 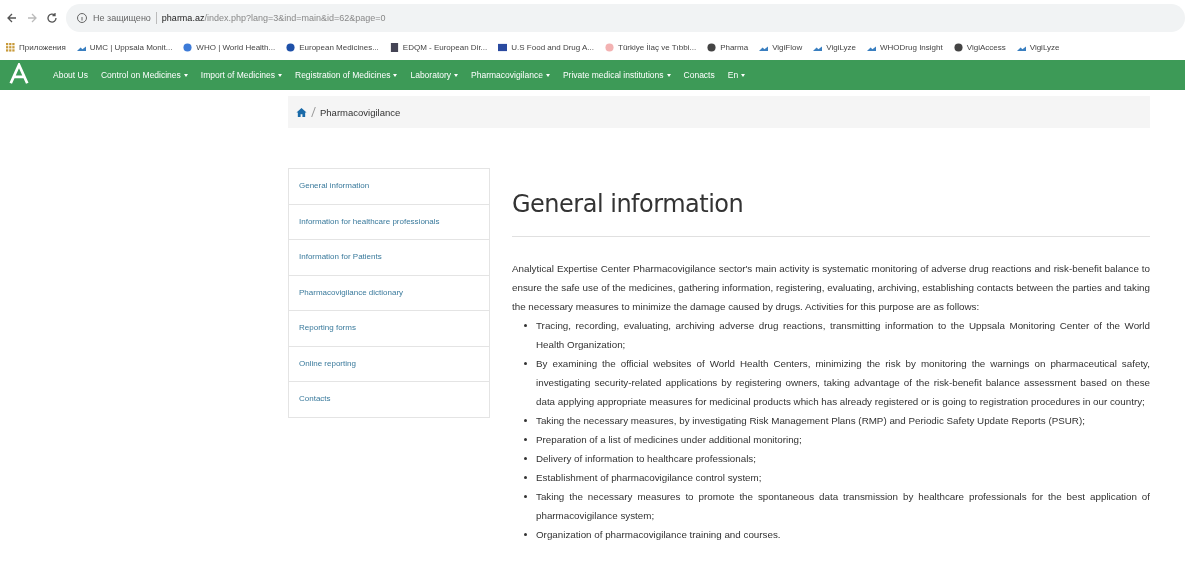 I want to click on reload-icon, so click(x=52, y=18).